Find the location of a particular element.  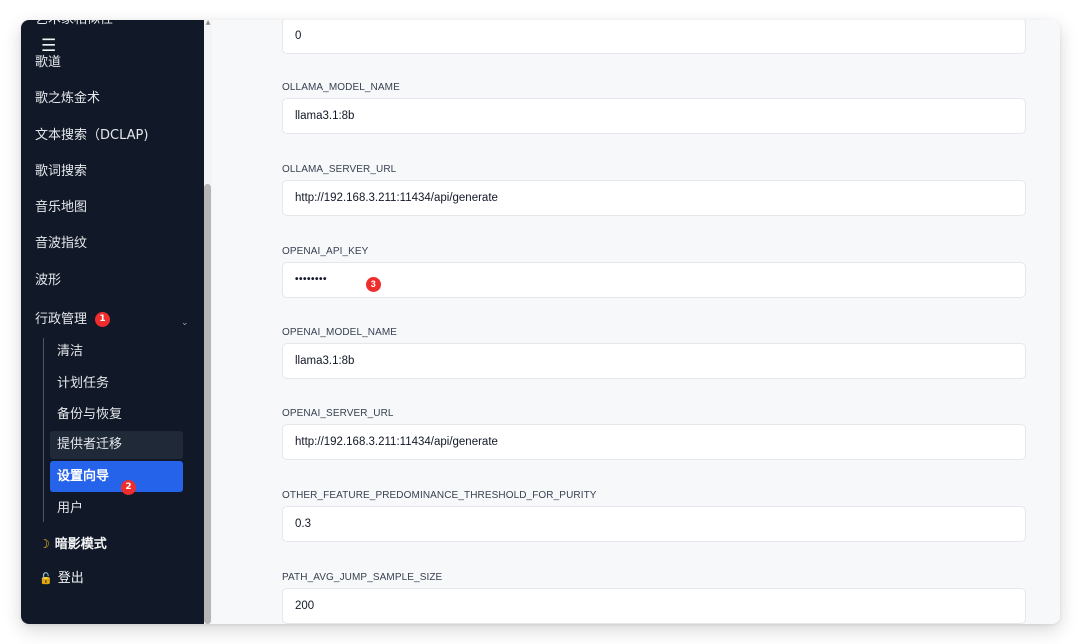

moon-icon: ☽ is located at coordinates (44, 544).